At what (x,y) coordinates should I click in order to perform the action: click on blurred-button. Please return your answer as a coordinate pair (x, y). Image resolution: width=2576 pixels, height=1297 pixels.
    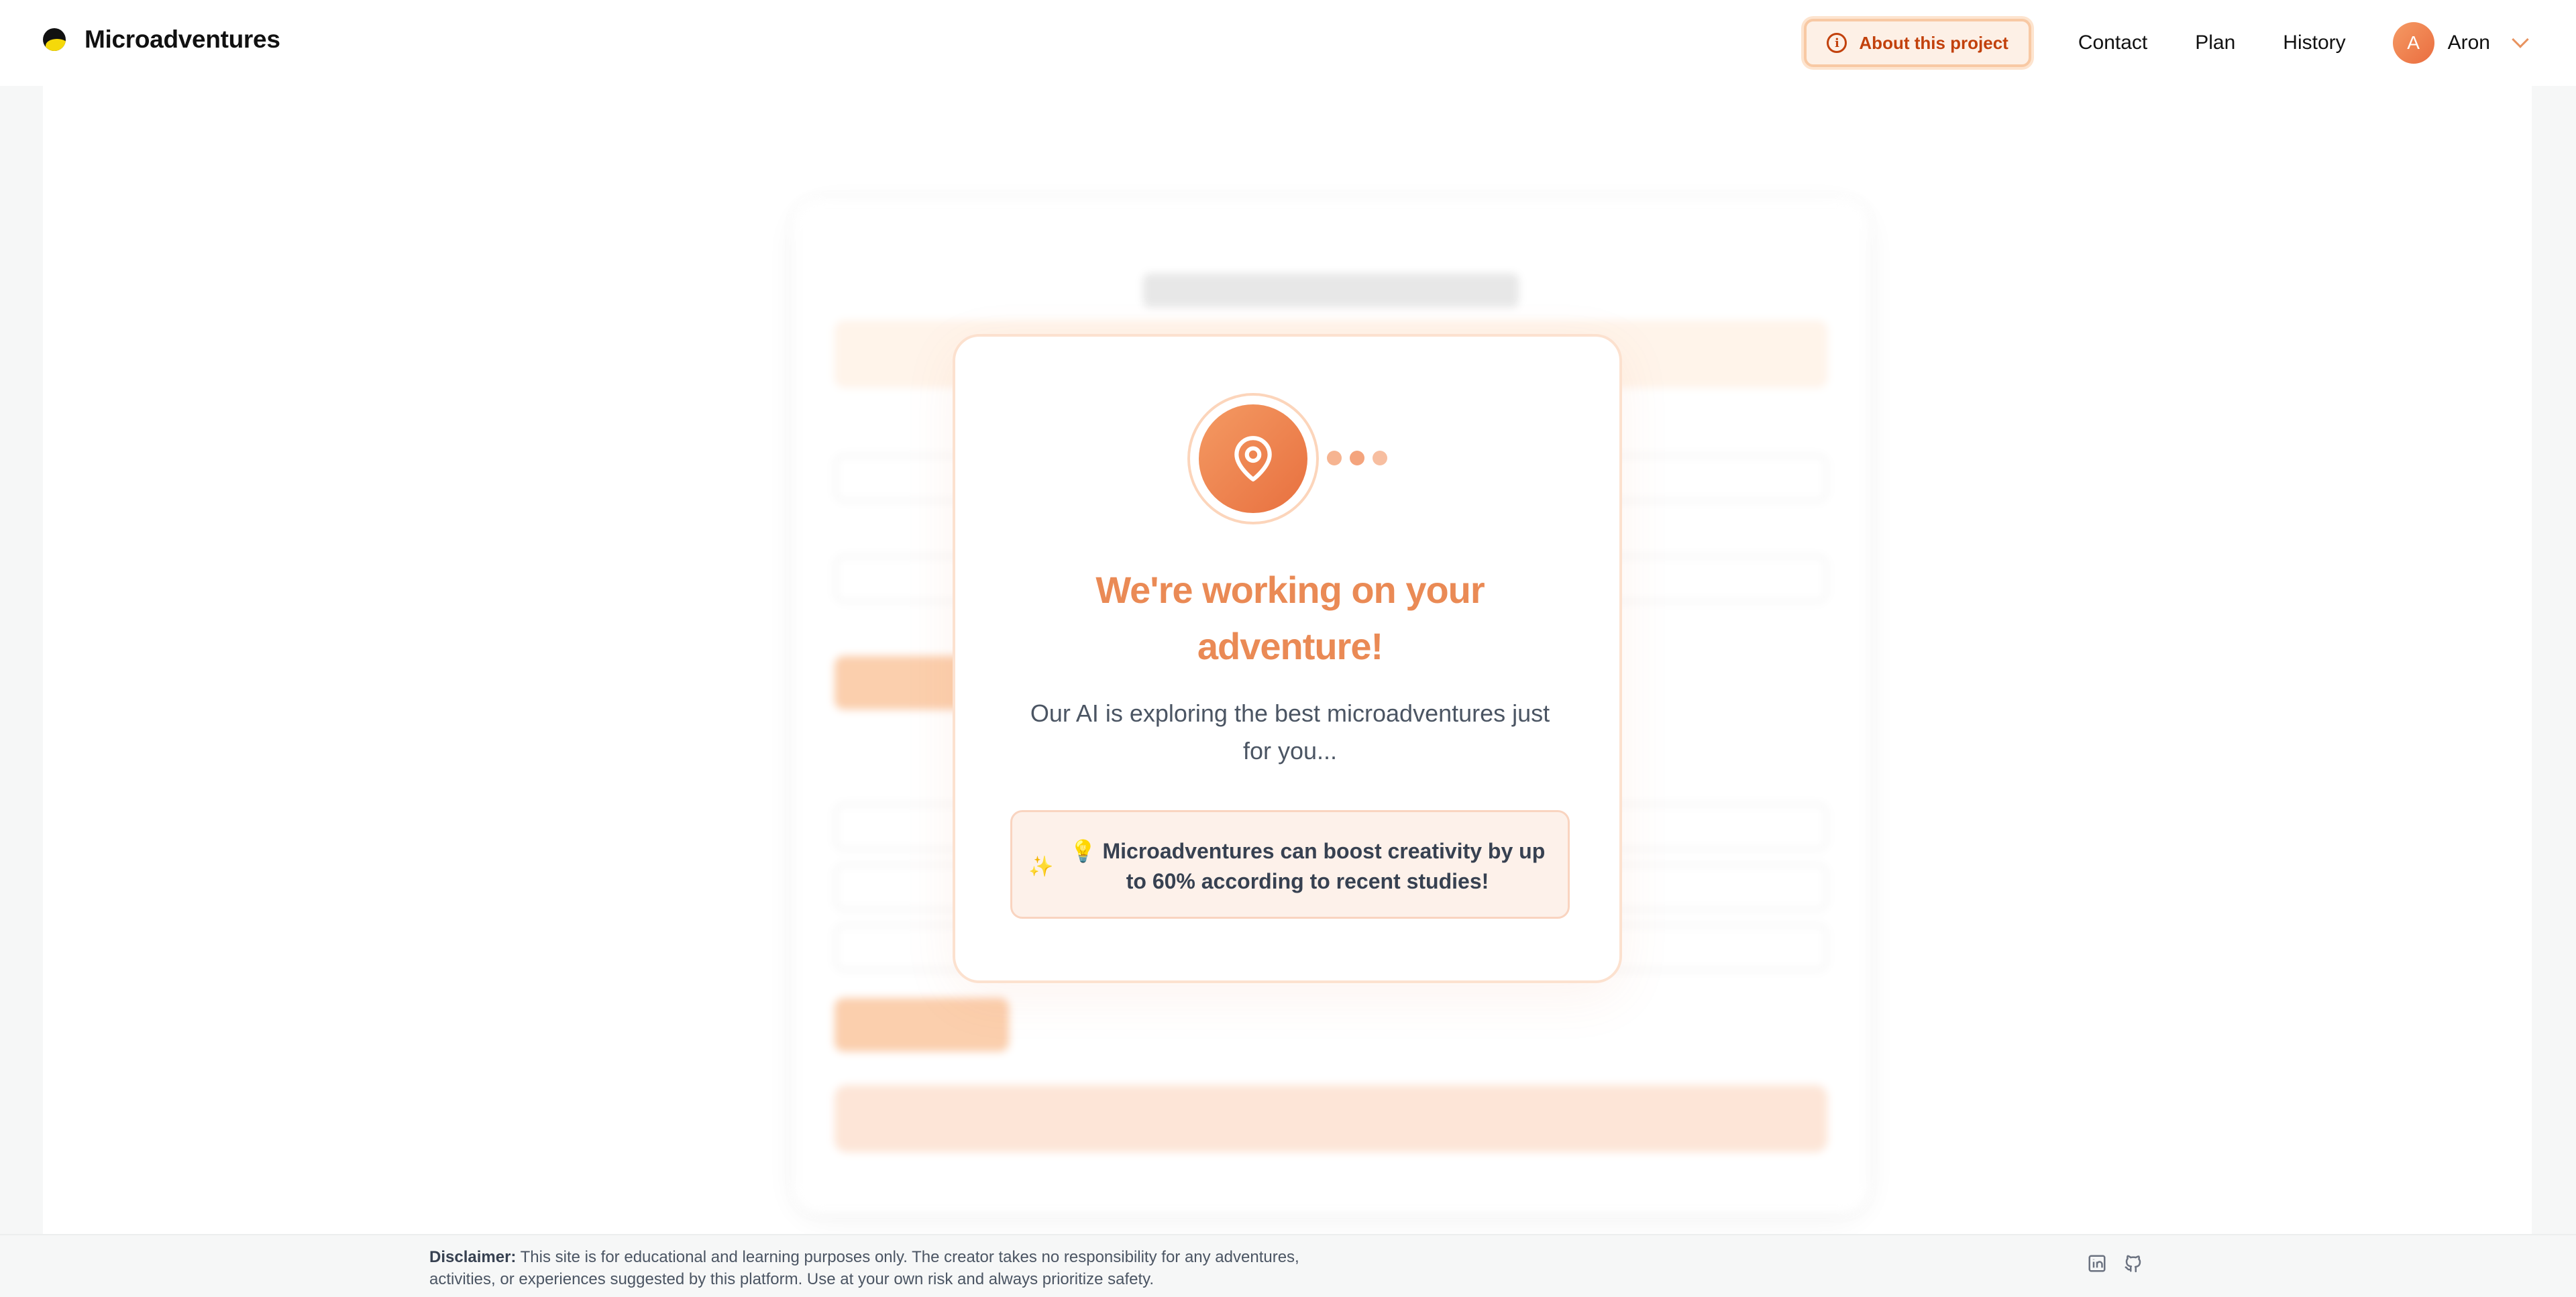
    Looking at the image, I should click on (922, 1025).